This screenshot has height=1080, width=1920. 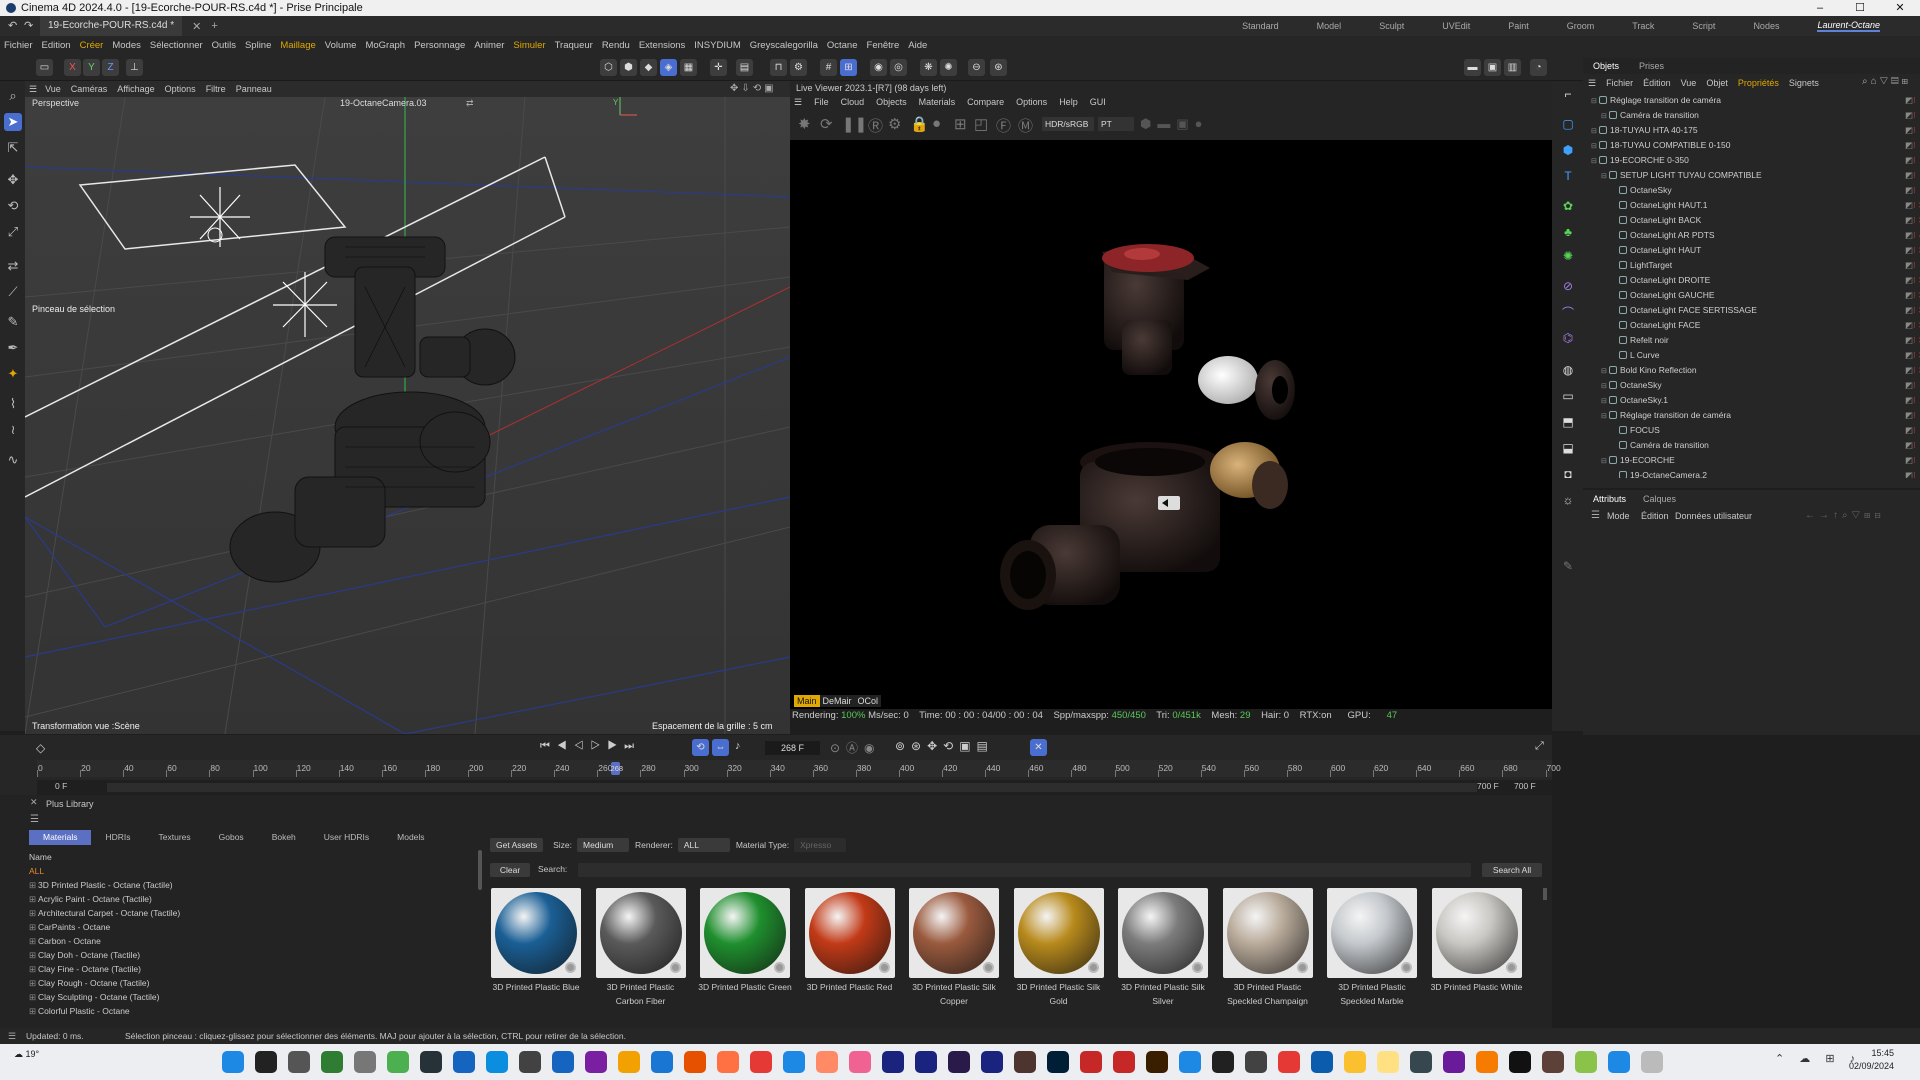 What do you see at coordinates (1568, 286) in the screenshot?
I see `field-icon: ⊘` at bounding box center [1568, 286].